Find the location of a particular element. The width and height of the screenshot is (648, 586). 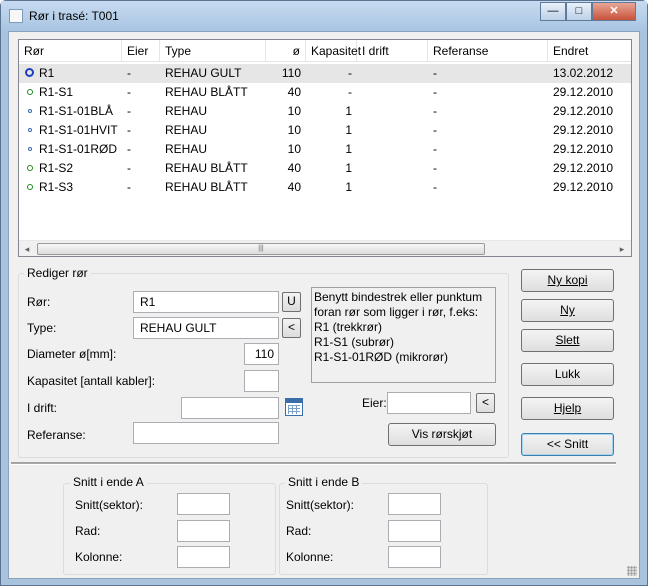

type-input: REHAU GULT is located at coordinates (206, 328).